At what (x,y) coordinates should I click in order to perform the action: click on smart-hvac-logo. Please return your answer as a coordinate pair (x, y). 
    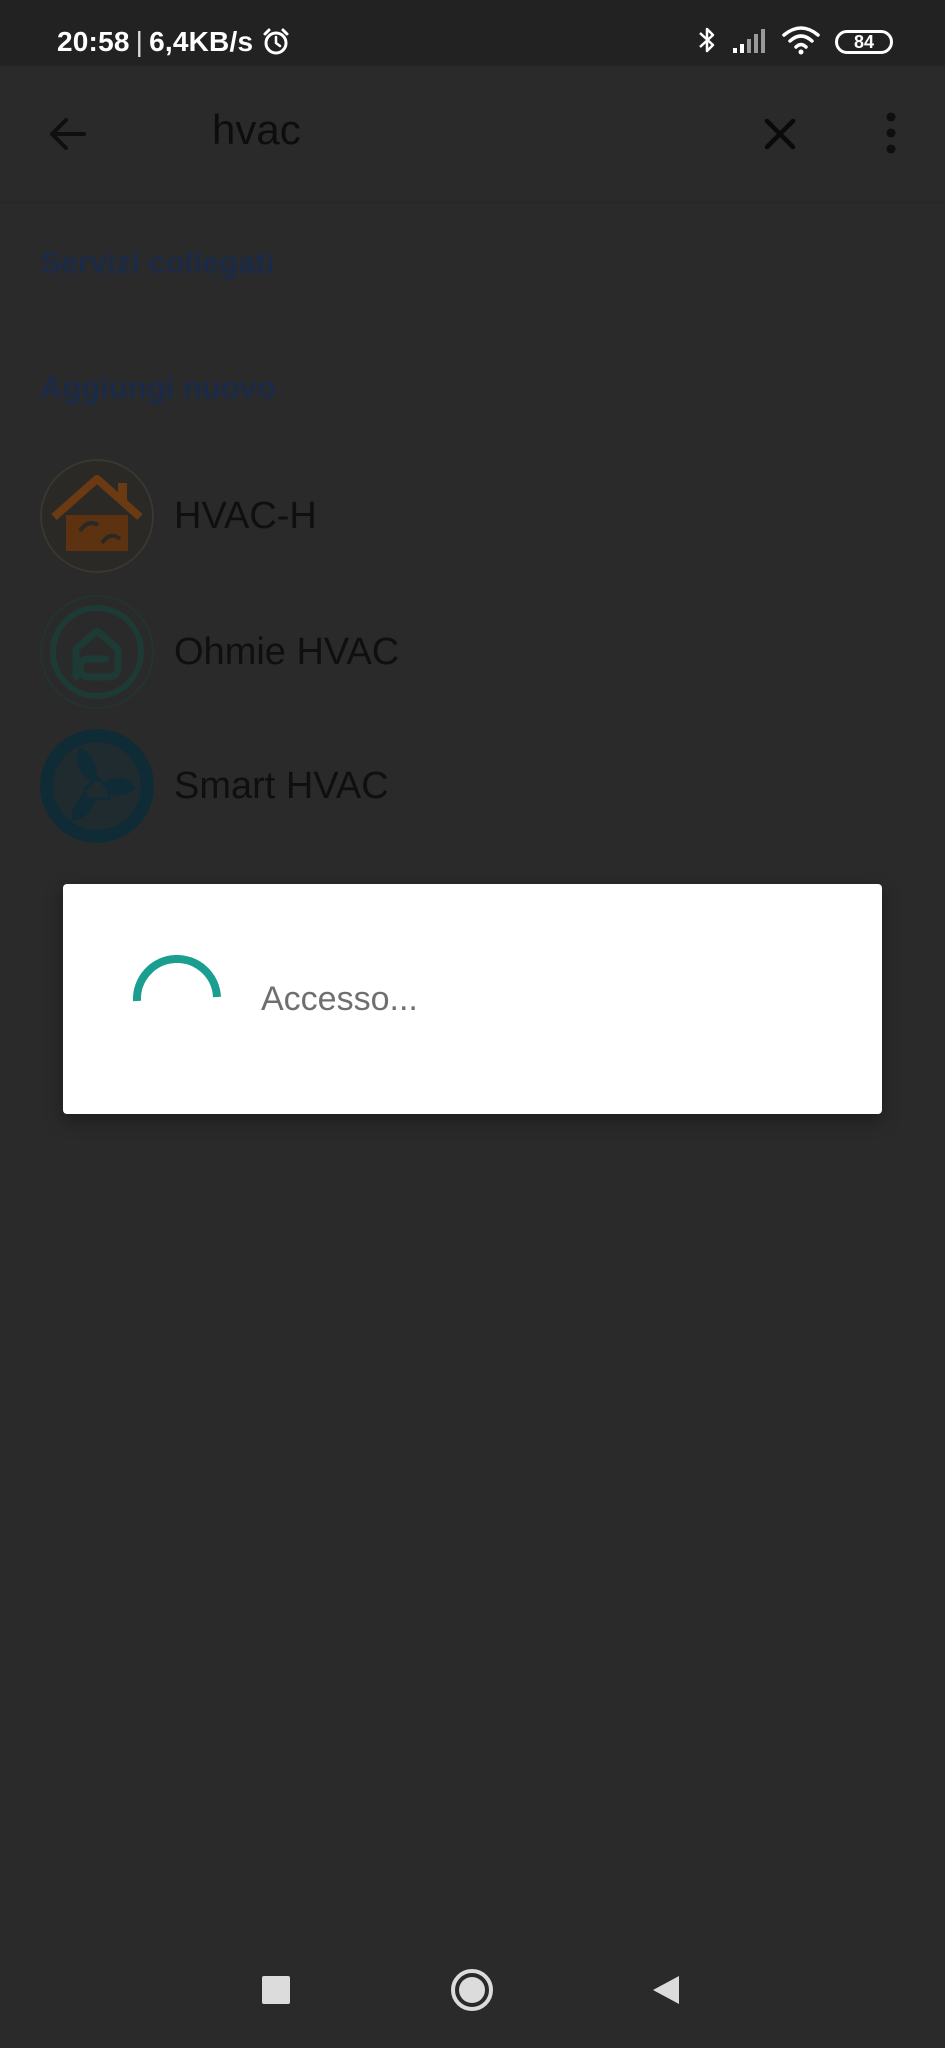
    Looking at the image, I should click on (97, 786).